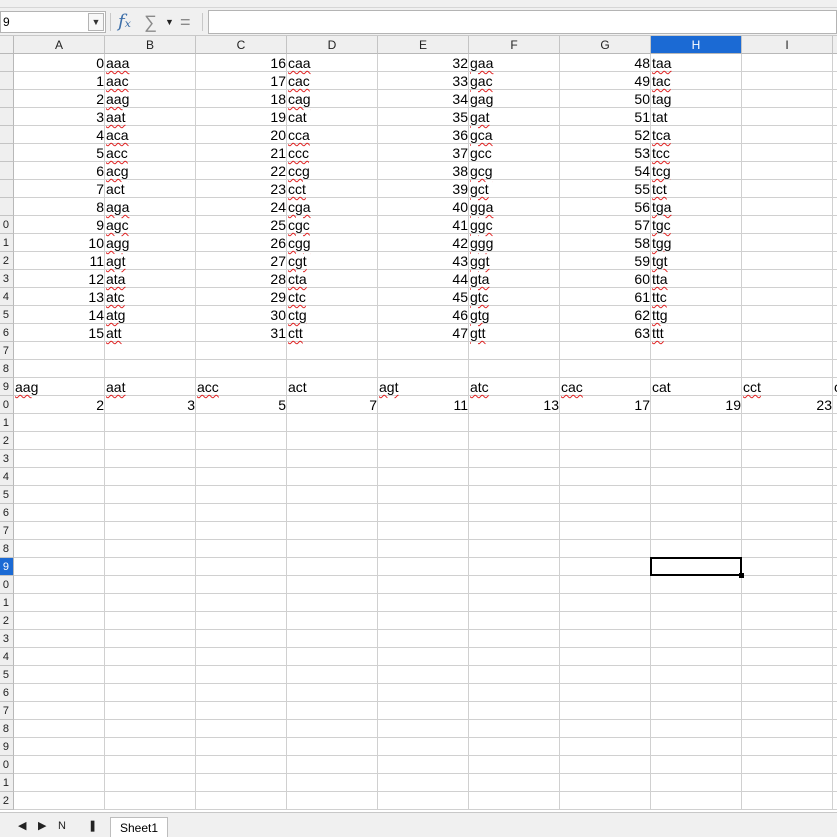  I want to click on codon-cell: cag, so click(332, 99).